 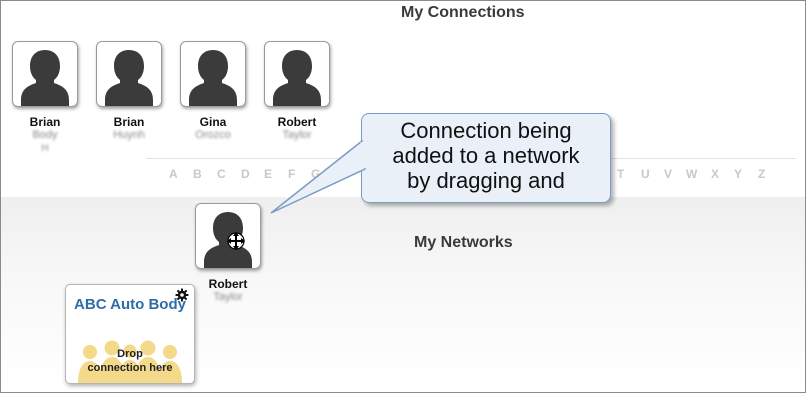 I want to click on callout-pointer, so click(x=318, y=176).